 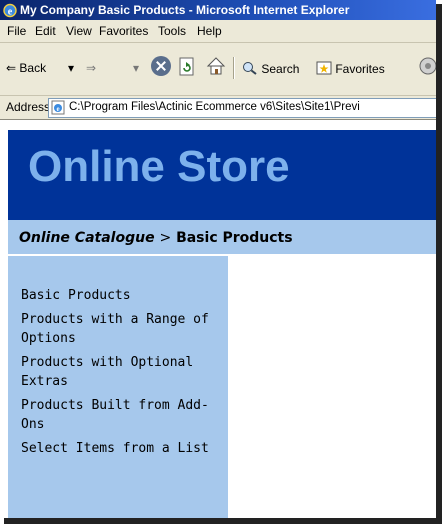 I want to click on toolbar: ⇐ Back ▾ ⇒ ▾ Search Favorites, so click(x=218, y=69).